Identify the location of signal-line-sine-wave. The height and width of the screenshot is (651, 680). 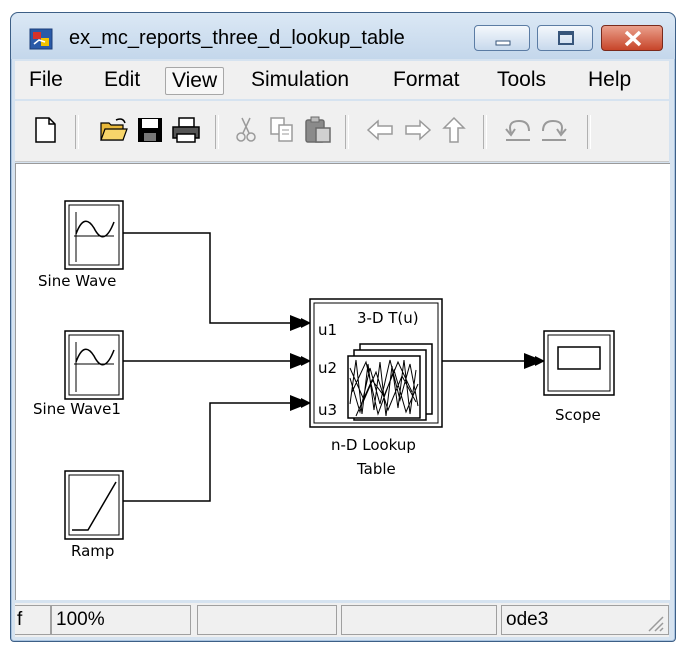
(217, 280).